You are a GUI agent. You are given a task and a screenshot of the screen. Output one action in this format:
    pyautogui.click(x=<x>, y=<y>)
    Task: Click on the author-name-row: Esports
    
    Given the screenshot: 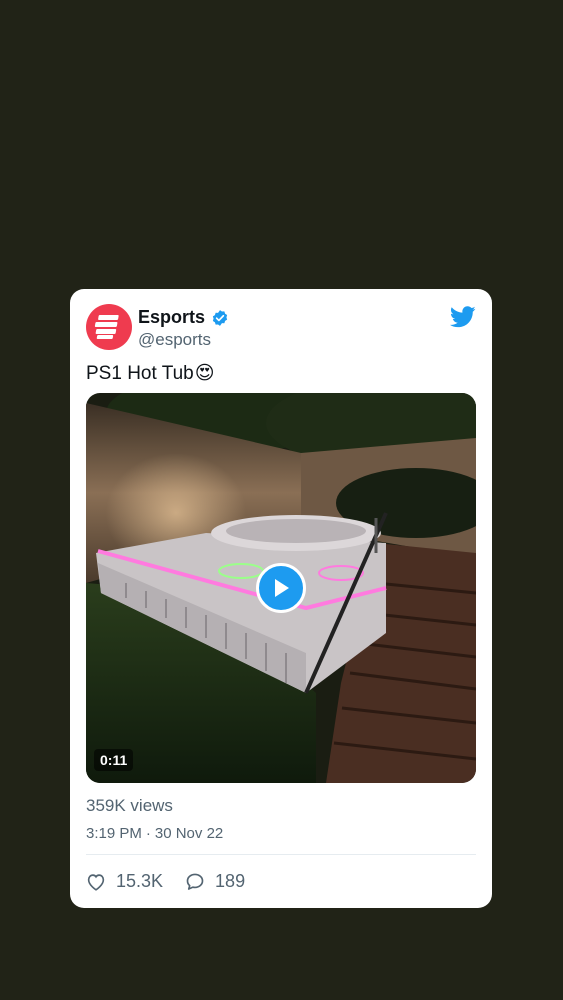 What is the action you would take?
    pyautogui.click(x=183, y=317)
    